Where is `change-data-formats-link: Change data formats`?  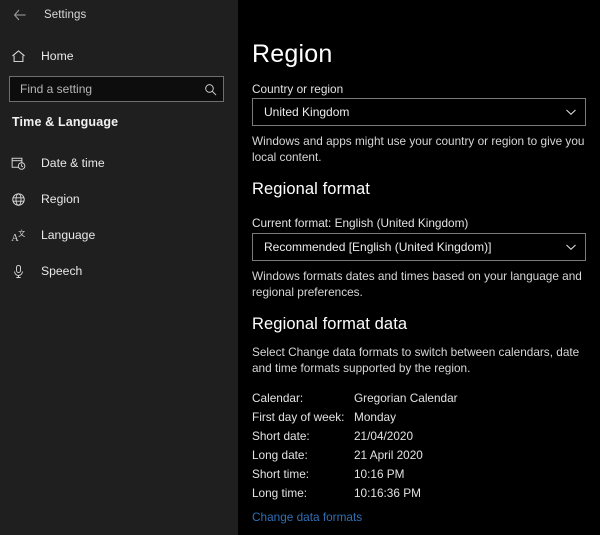
change-data-formats-link: Change data formats is located at coordinates (307, 517).